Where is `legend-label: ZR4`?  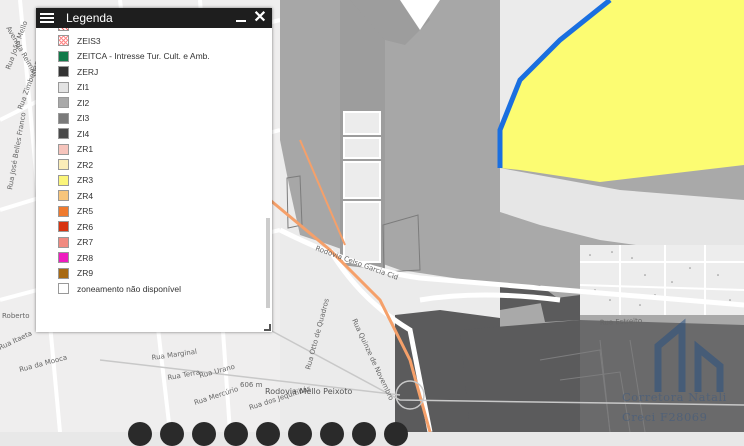
legend-label: ZR4 is located at coordinates (85, 195).